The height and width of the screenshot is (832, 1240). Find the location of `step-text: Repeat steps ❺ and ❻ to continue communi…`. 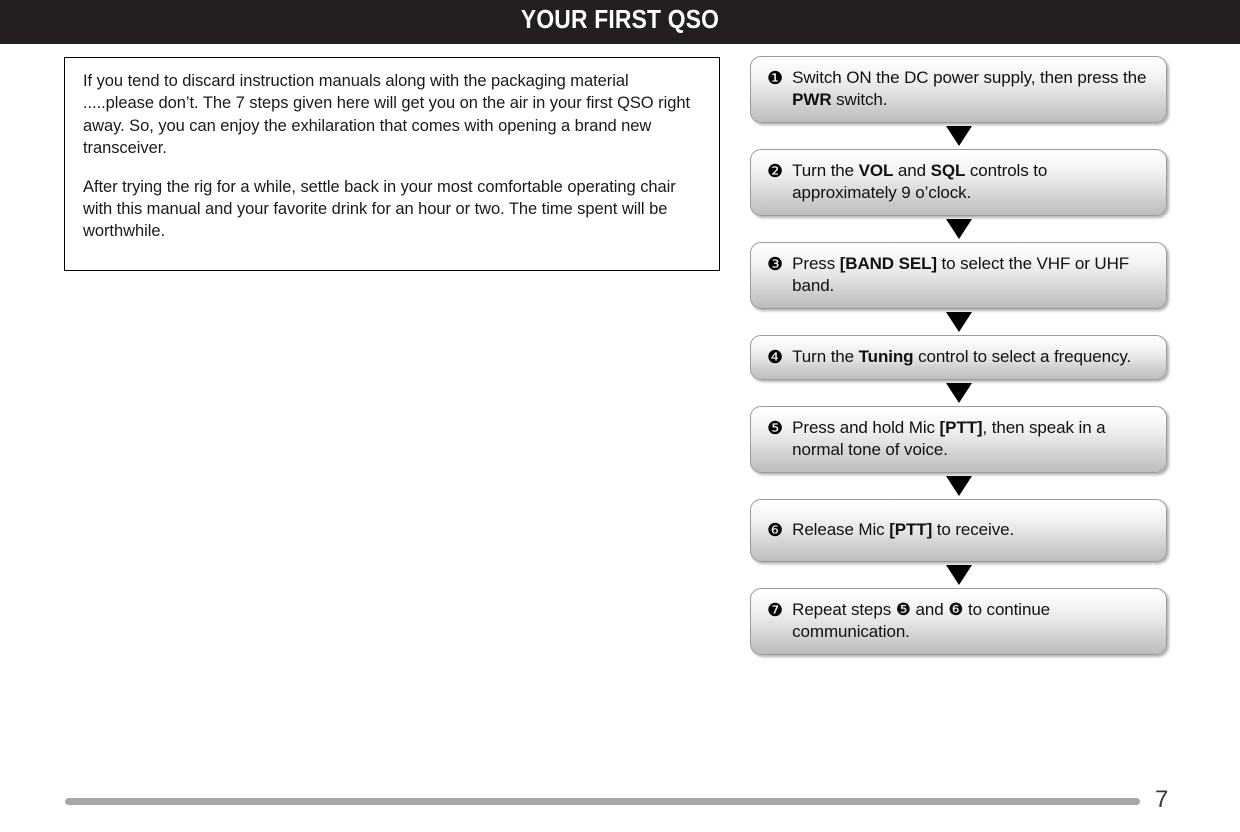

step-text: Repeat steps ❺ and ❻ to continue communi… is located at coordinates (972, 621).